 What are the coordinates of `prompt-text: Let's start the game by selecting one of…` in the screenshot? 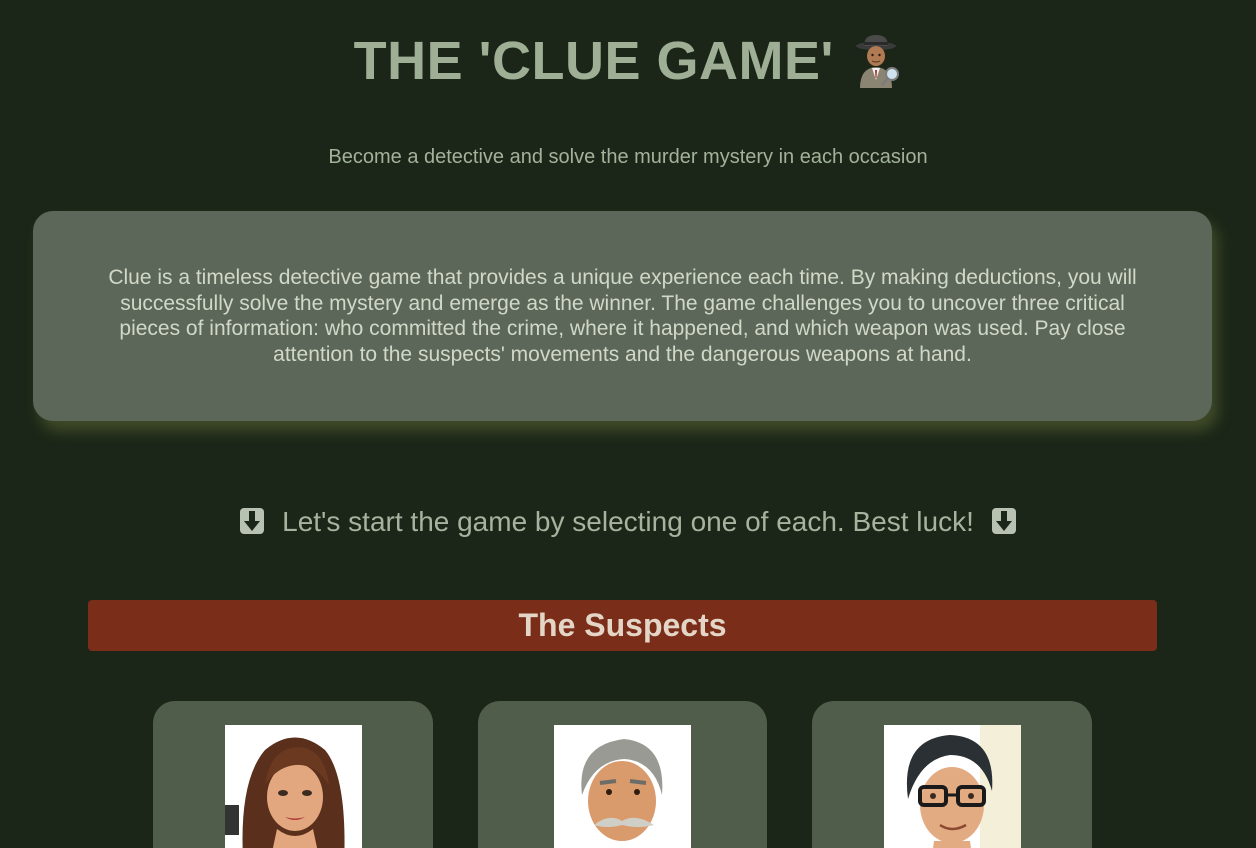 It's located at (628, 521).